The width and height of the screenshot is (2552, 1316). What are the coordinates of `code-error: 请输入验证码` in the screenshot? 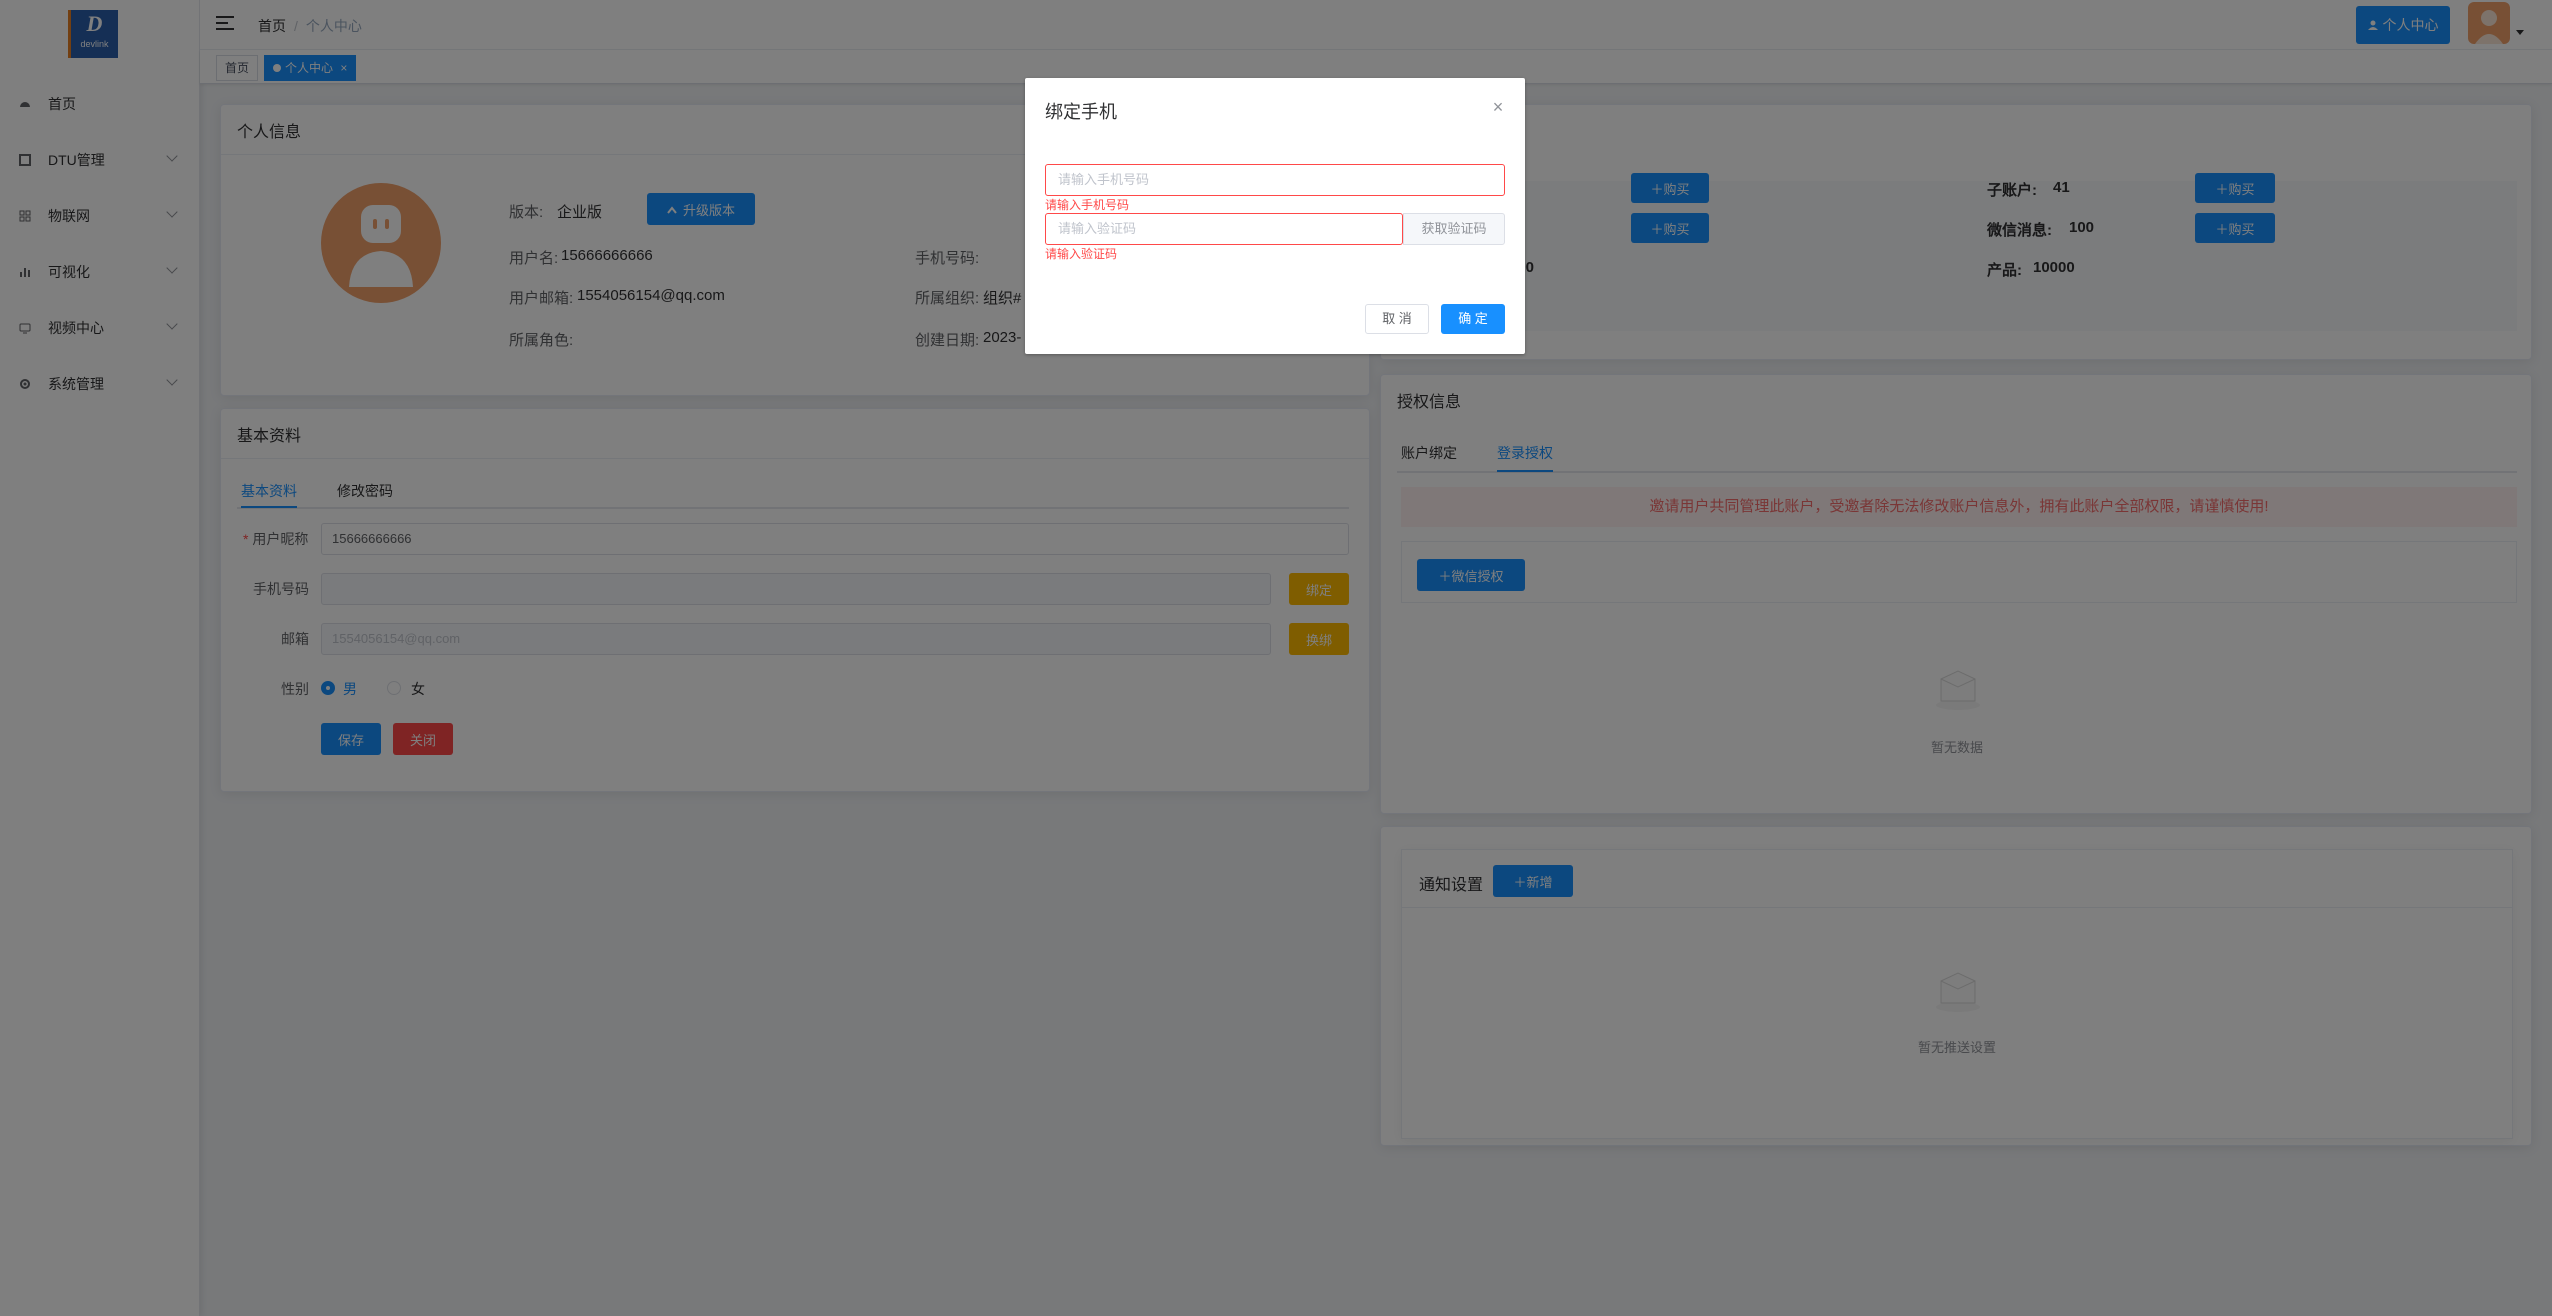 It's located at (1081, 254).